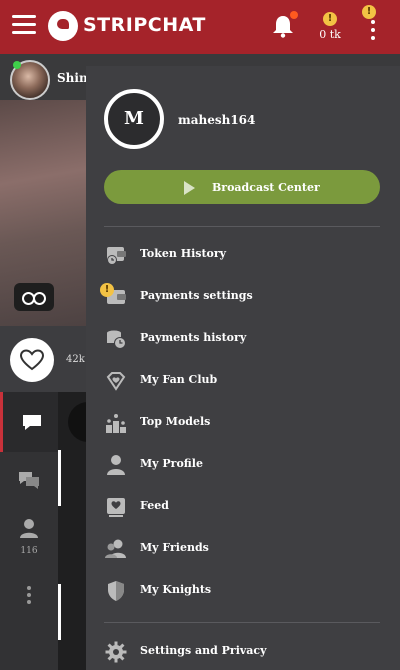 The width and height of the screenshot is (400, 670). I want to click on menu-item-label: My Fan Club, so click(179, 379).